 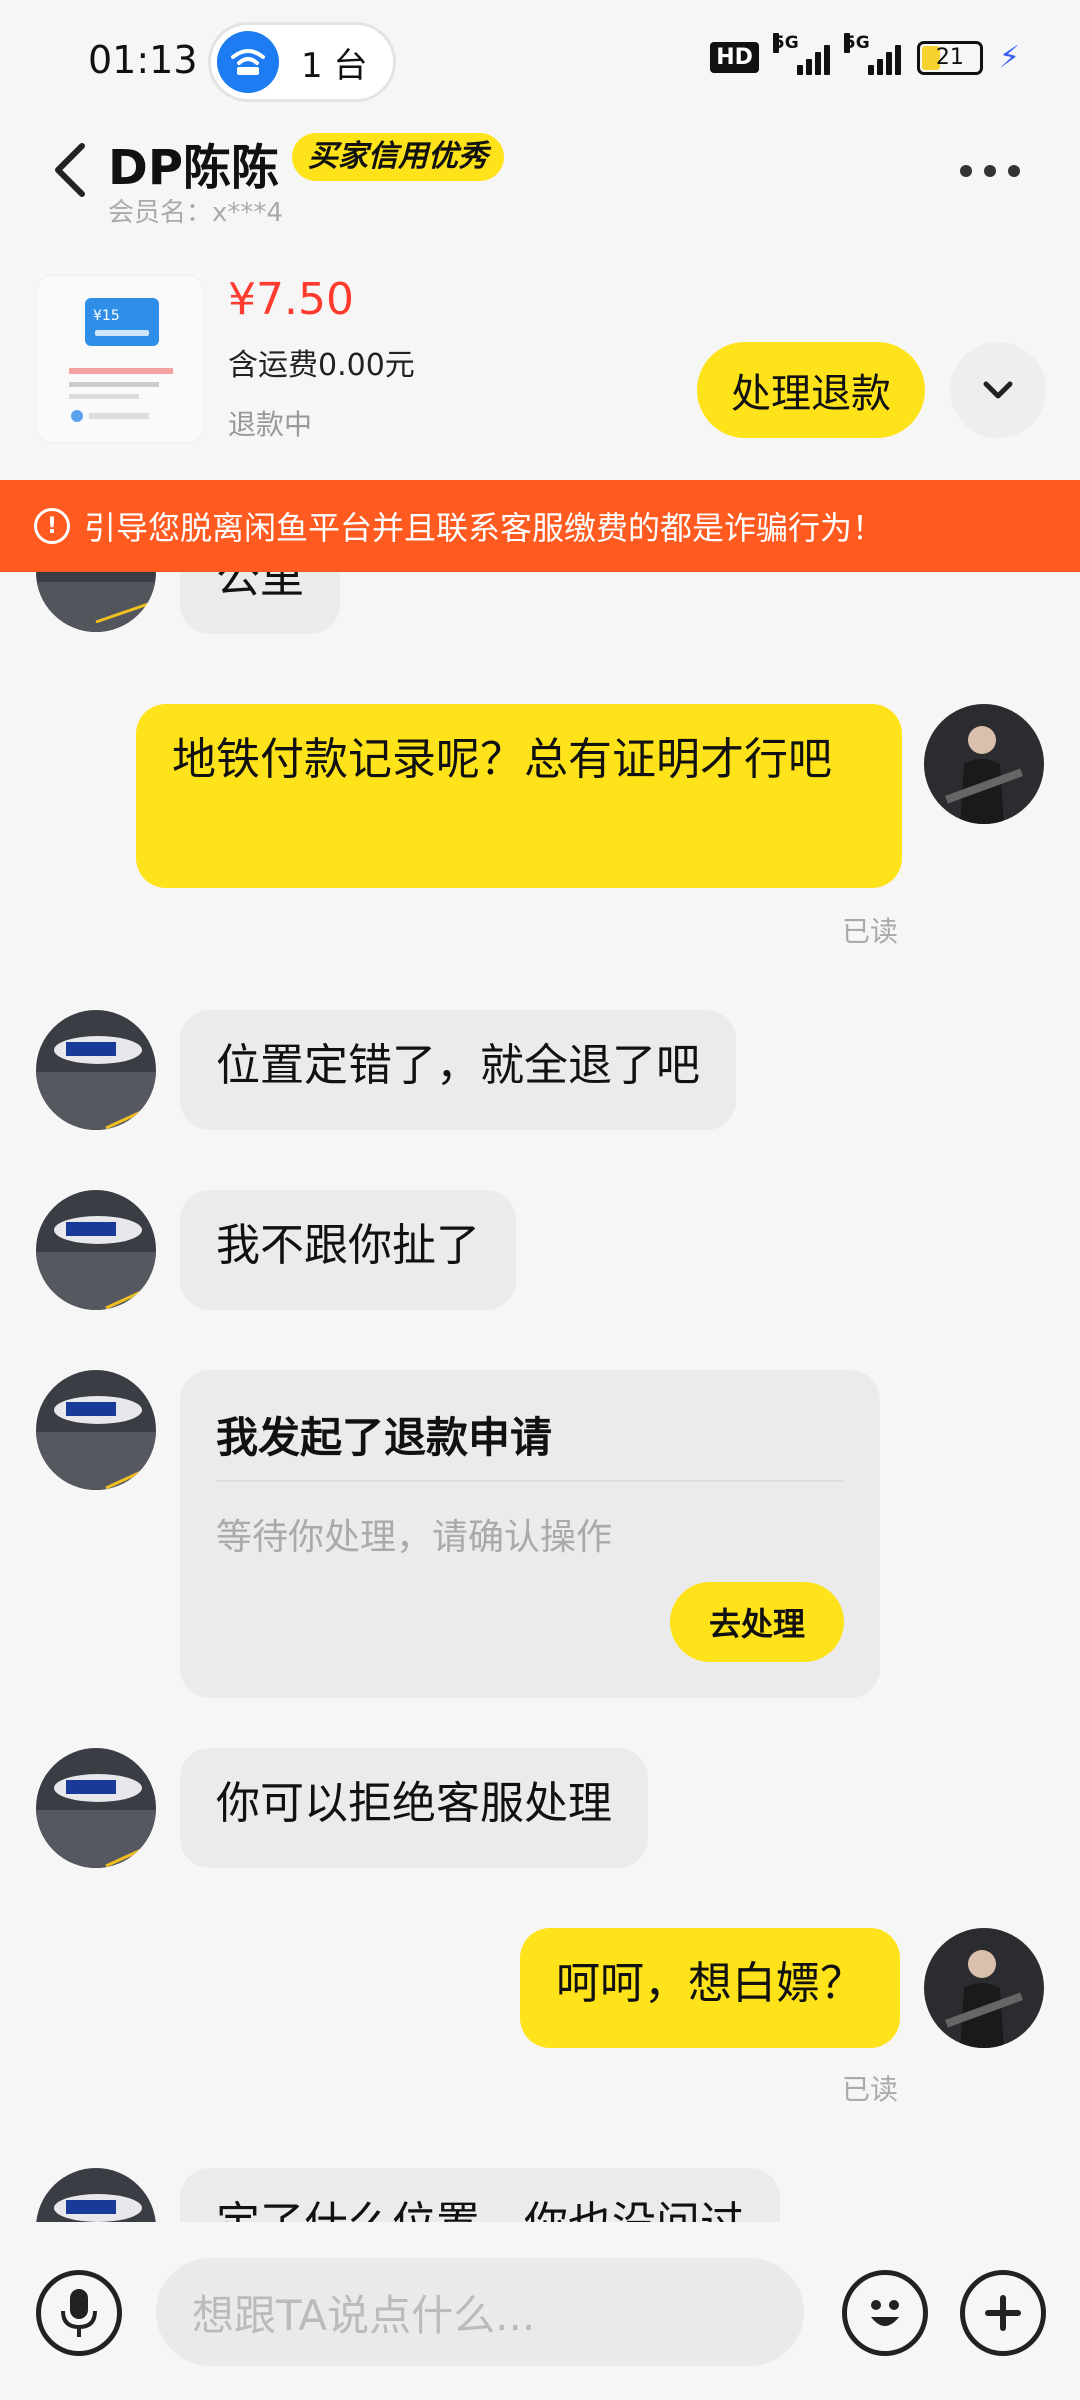 What do you see at coordinates (321, 365) in the screenshot?
I see `shipping-fee: 含运费0.00元` at bounding box center [321, 365].